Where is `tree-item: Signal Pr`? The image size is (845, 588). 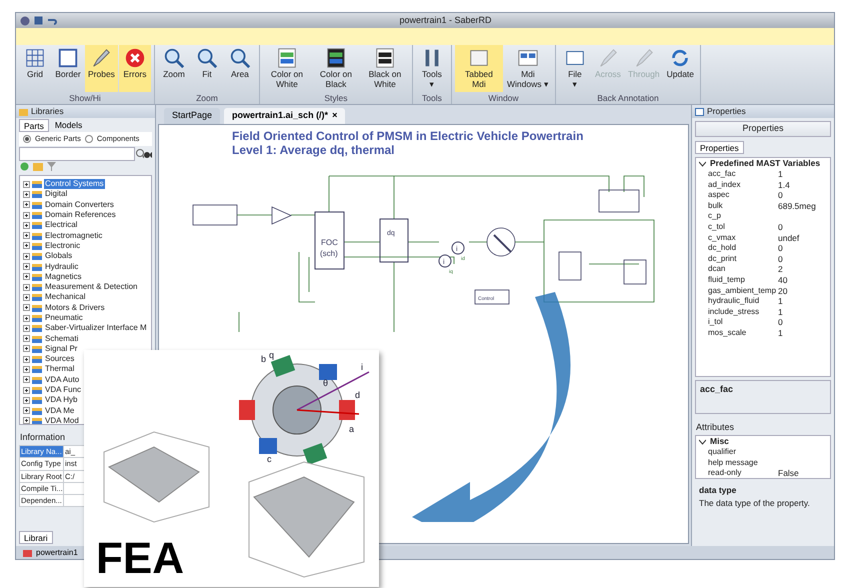
tree-item: Signal Pr is located at coordinates (61, 349).